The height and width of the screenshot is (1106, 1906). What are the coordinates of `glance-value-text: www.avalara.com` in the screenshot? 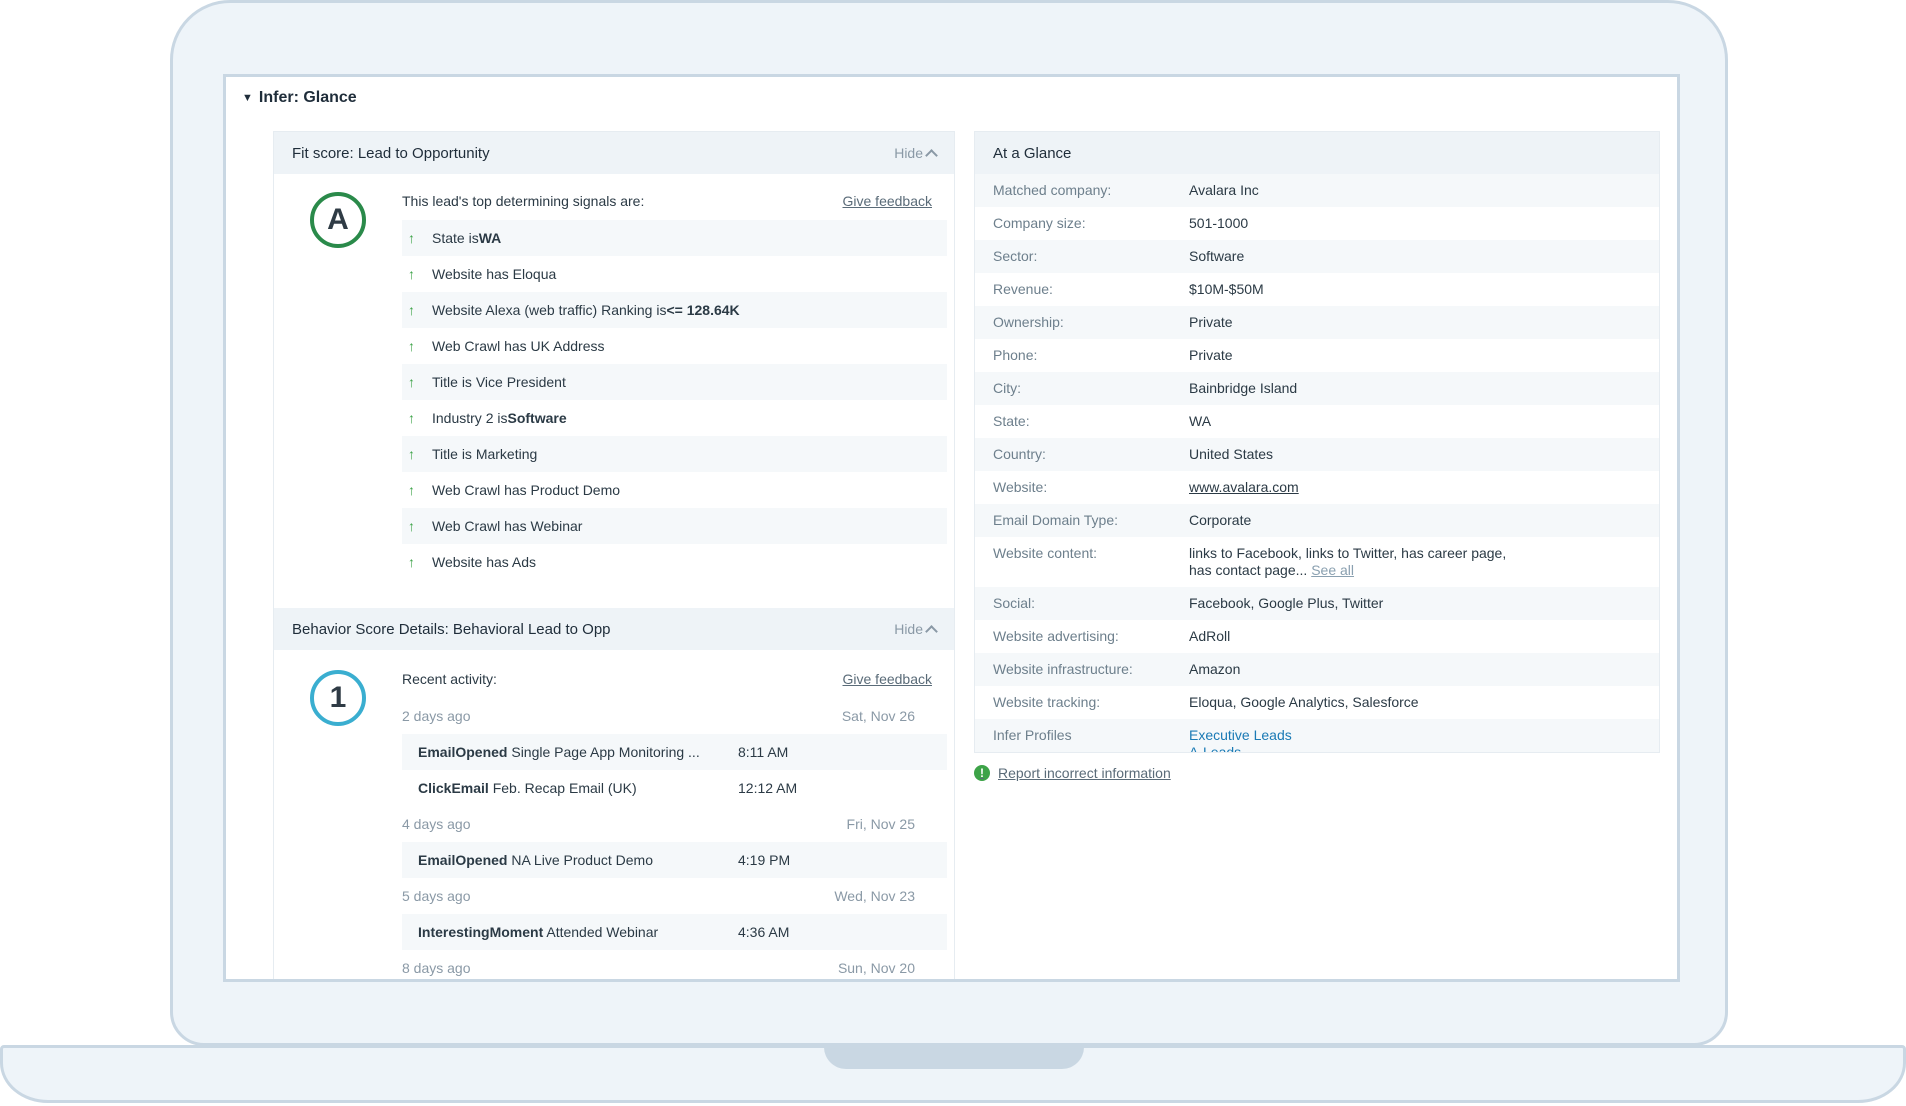 It's located at (1244, 487).